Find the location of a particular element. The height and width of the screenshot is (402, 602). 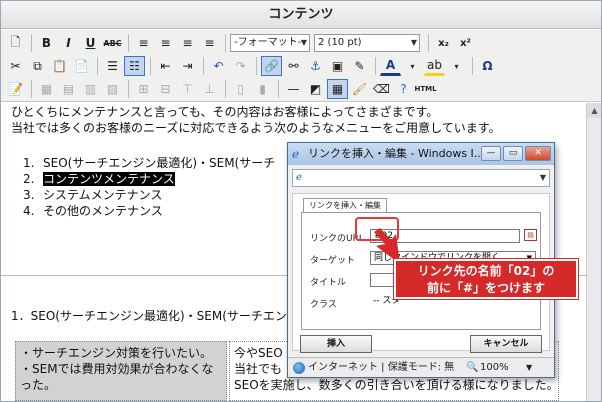

zoom-icon: 🔍 is located at coordinates (472, 367).